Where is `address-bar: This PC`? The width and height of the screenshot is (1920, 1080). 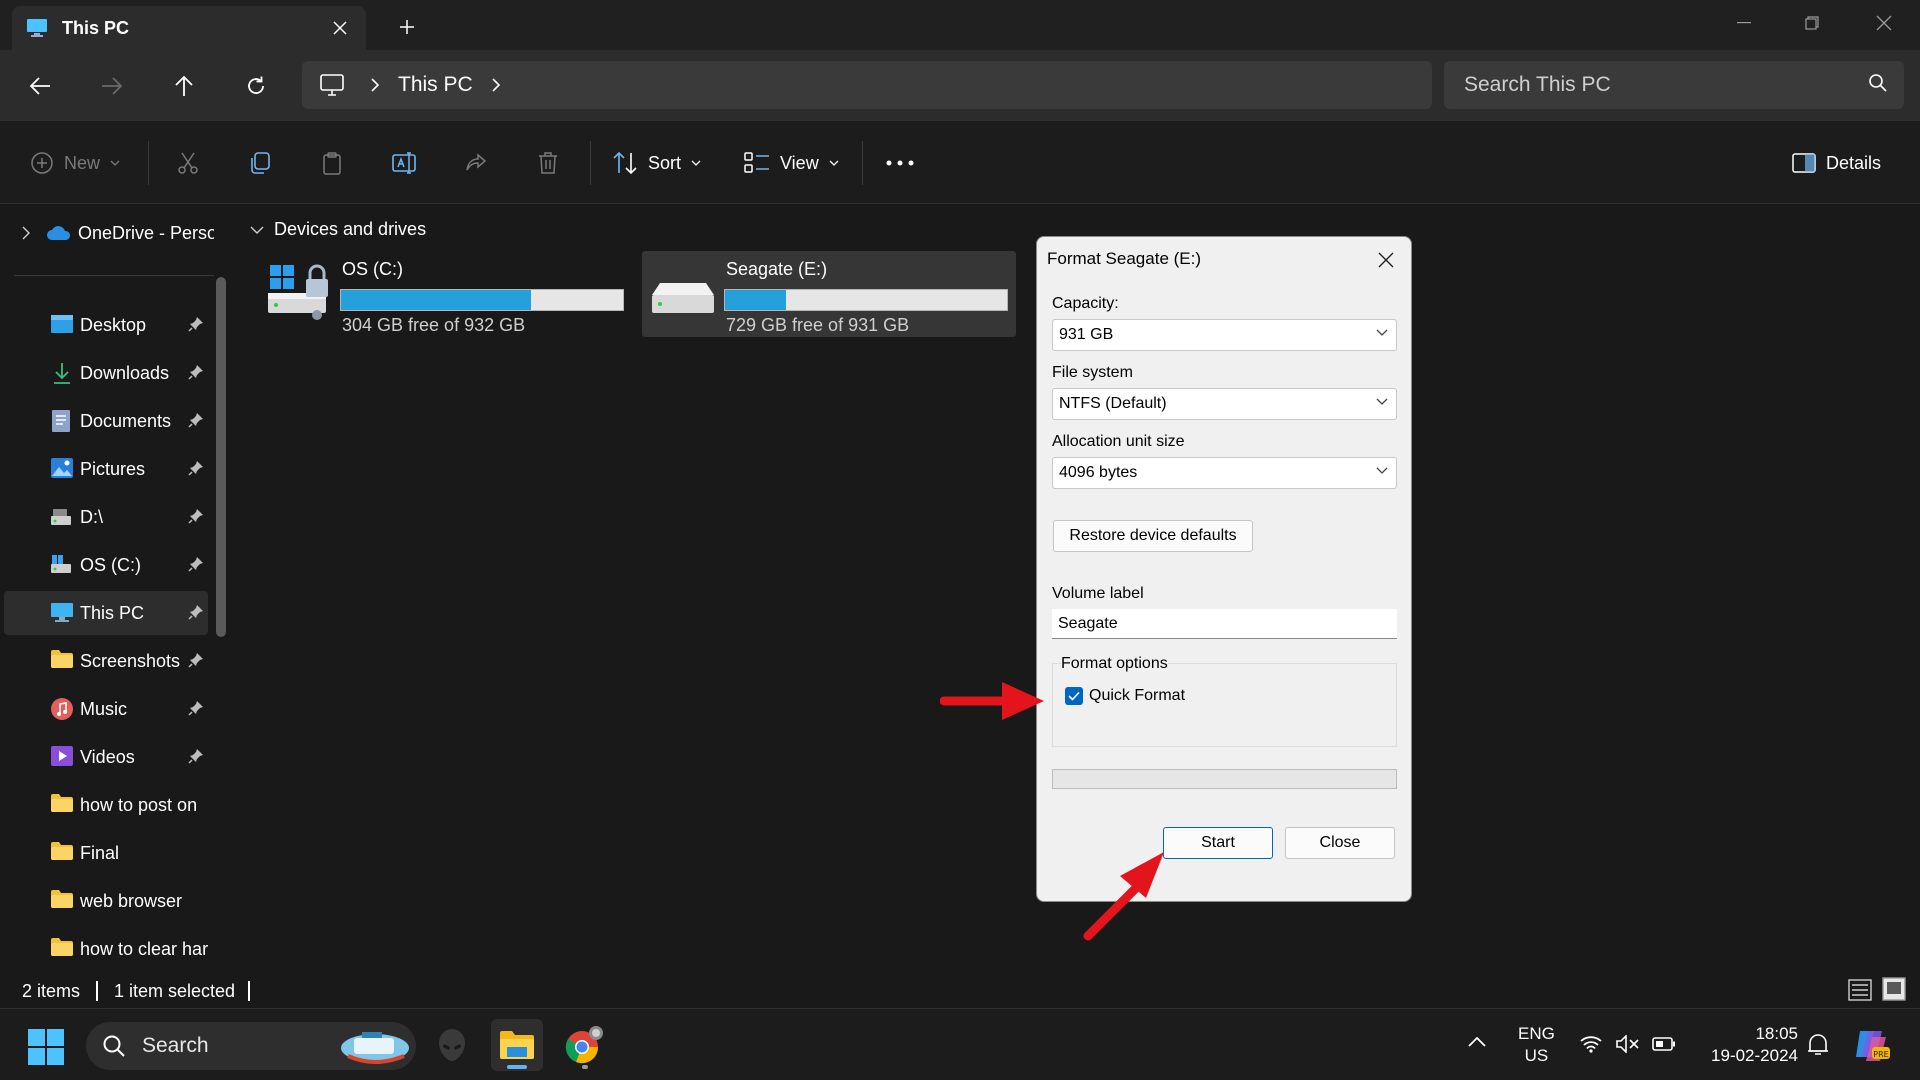 address-bar: This PC is located at coordinates (867, 85).